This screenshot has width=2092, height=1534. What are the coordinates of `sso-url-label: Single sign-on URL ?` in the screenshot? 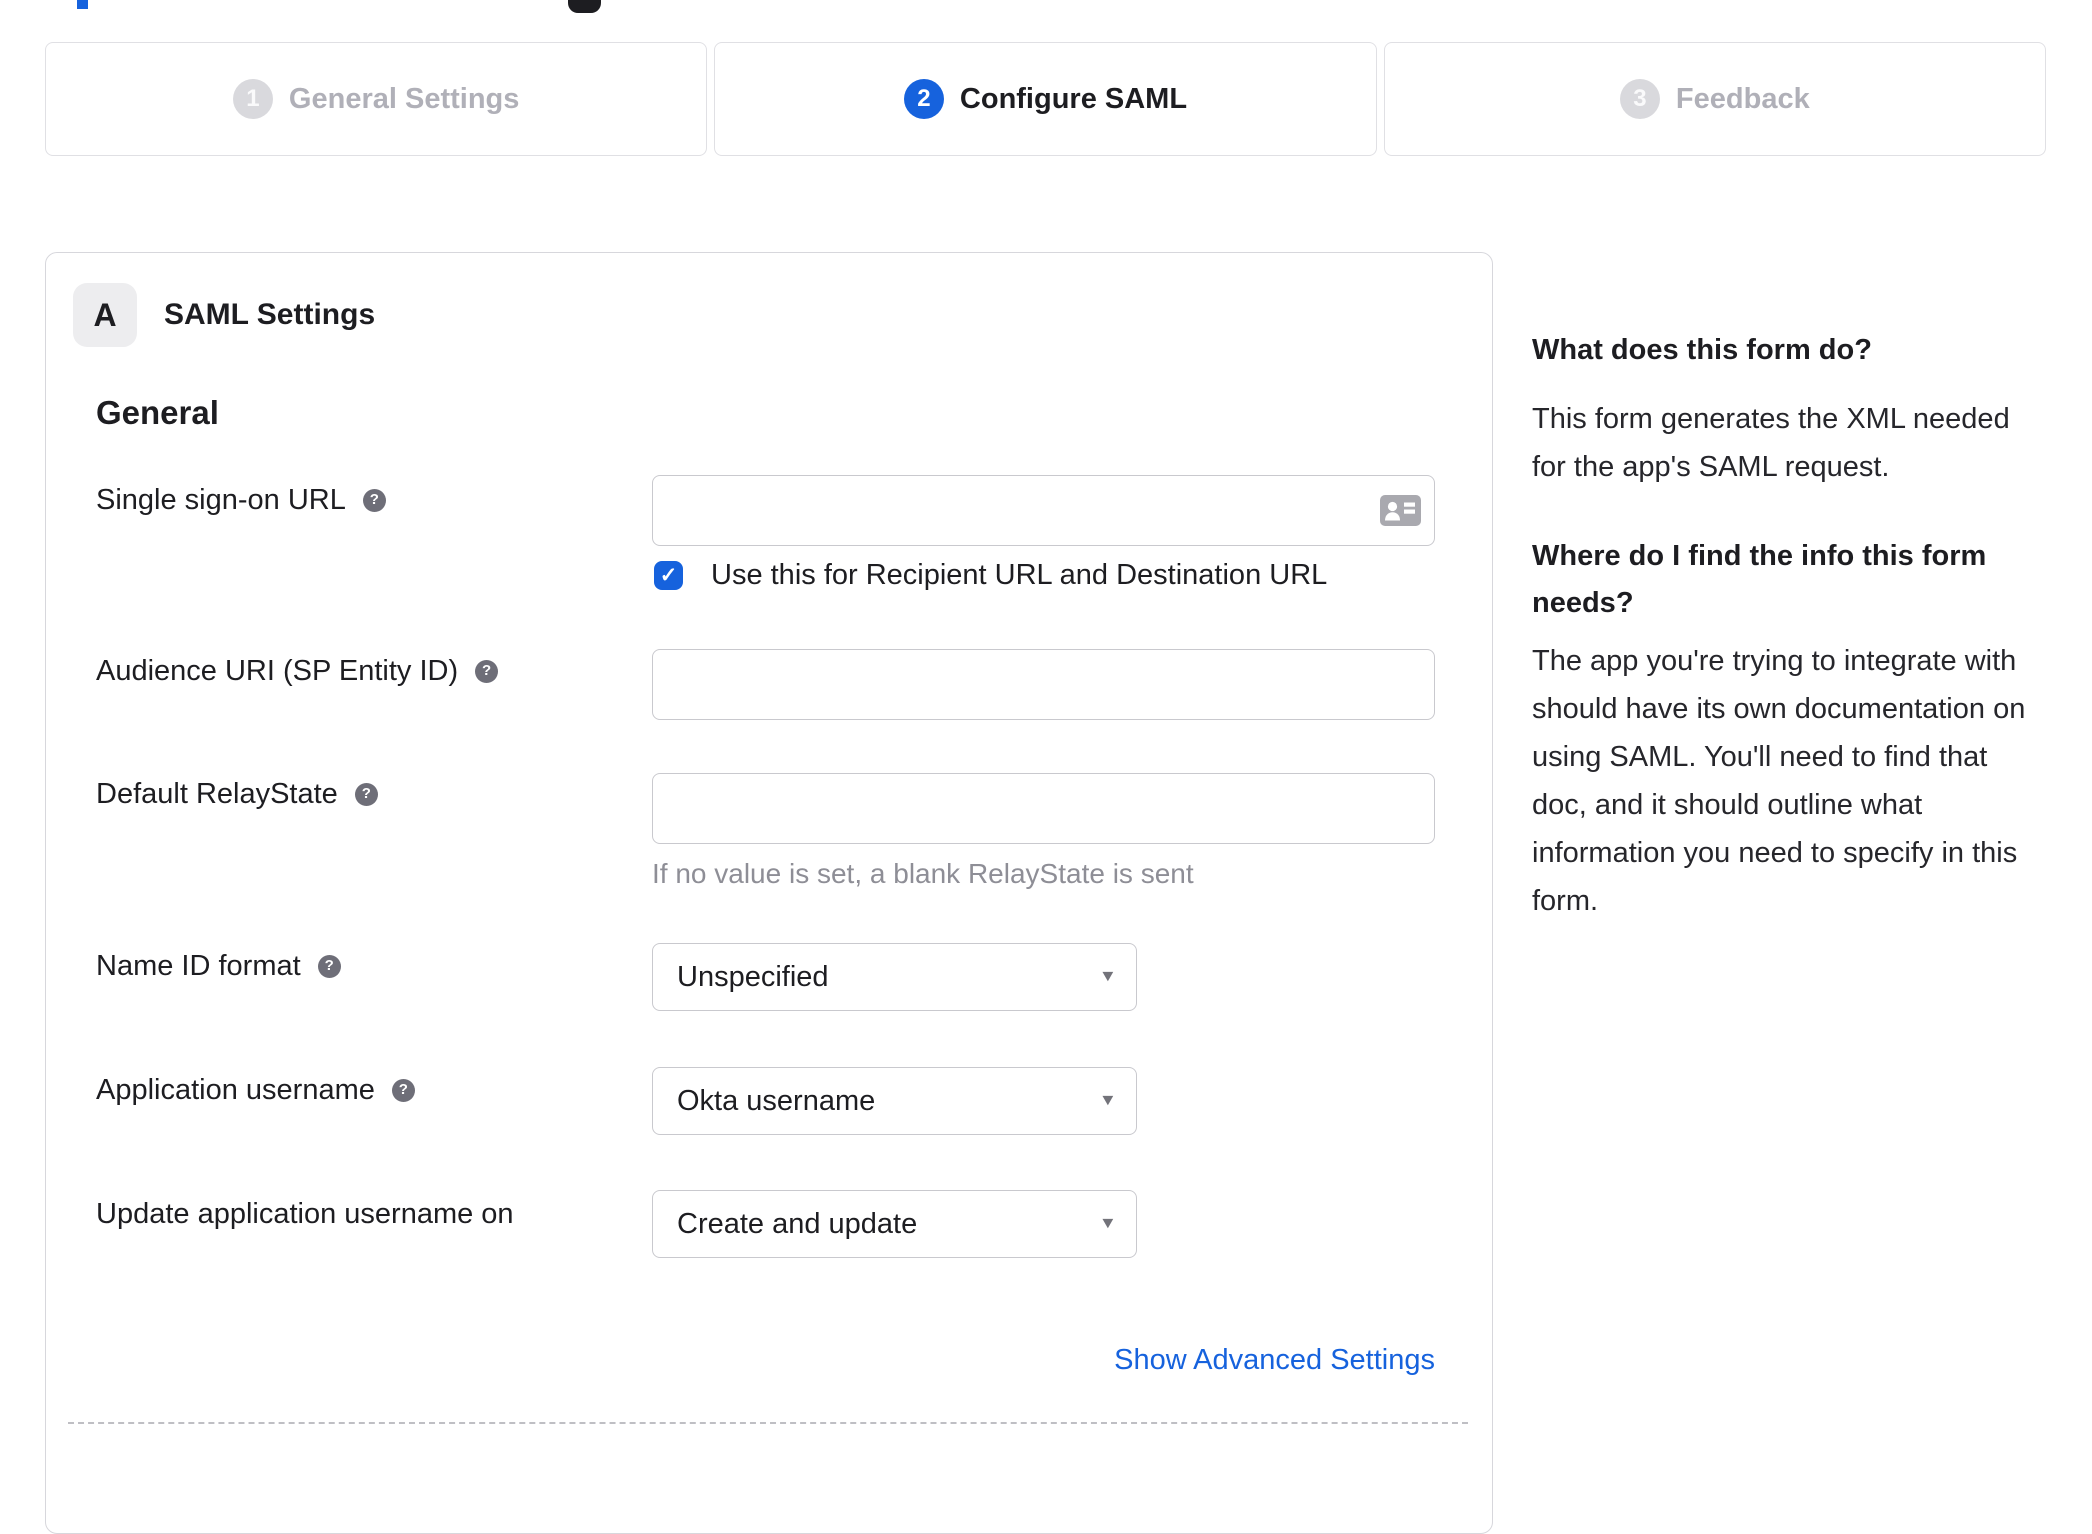 It's located at (241, 500).